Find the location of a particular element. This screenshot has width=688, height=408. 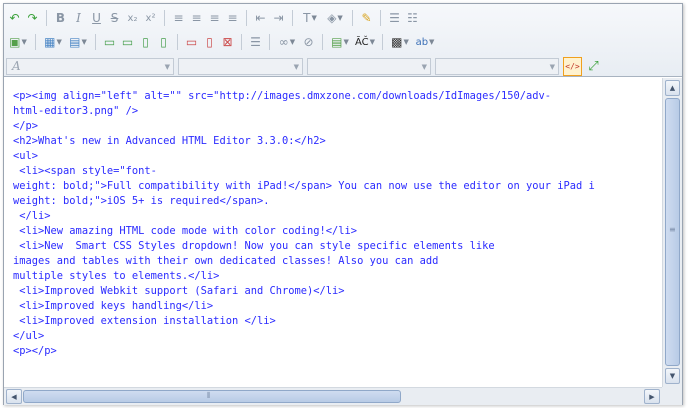

indent-button: ⇥ is located at coordinates (278, 18).